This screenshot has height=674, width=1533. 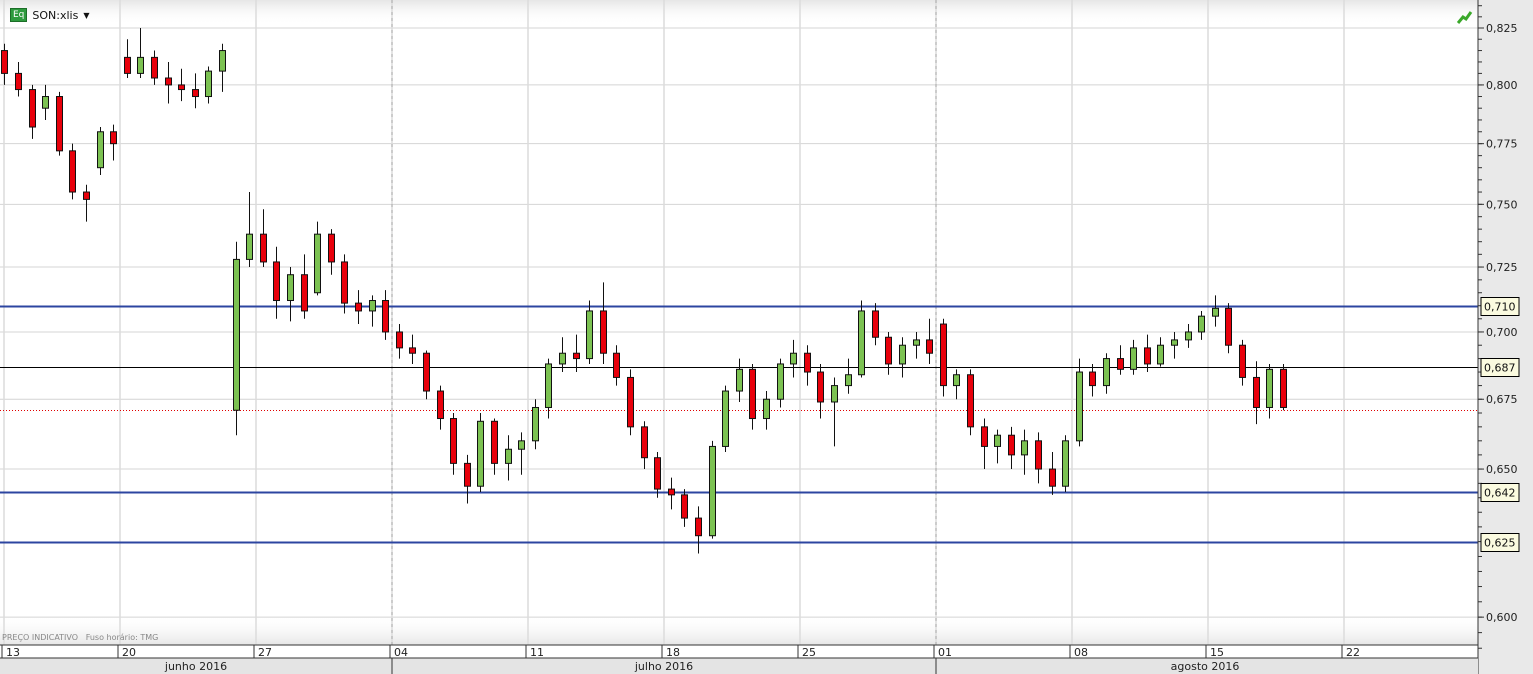 I want to click on top-shade, so click(x=739, y=12).